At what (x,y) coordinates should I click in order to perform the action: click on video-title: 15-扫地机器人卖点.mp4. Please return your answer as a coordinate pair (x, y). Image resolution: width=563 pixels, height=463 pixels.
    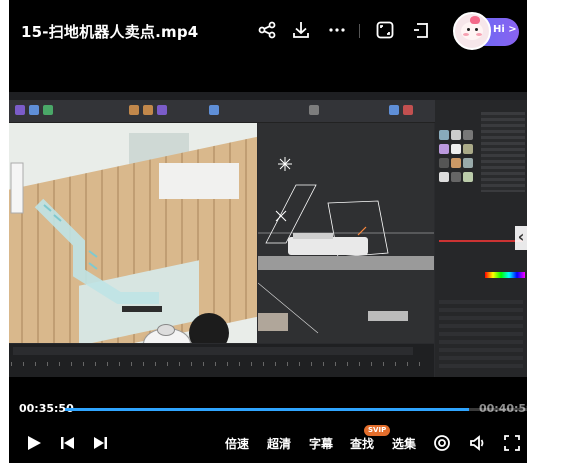
    Looking at the image, I should click on (110, 32).